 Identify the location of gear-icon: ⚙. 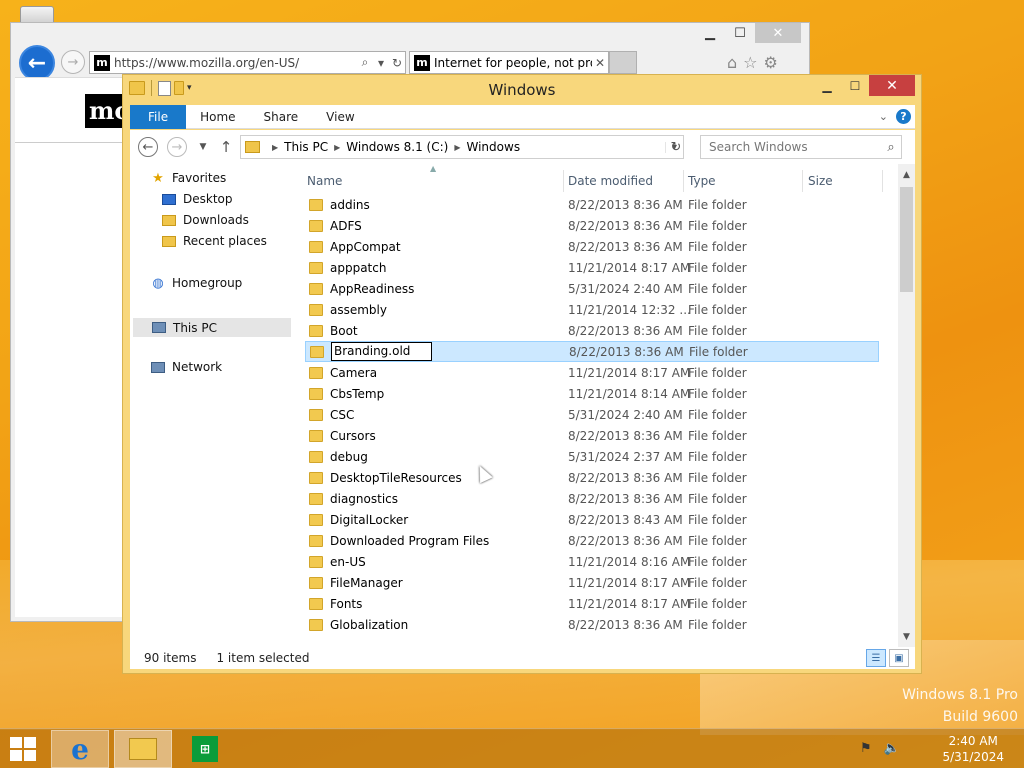
(771, 62).